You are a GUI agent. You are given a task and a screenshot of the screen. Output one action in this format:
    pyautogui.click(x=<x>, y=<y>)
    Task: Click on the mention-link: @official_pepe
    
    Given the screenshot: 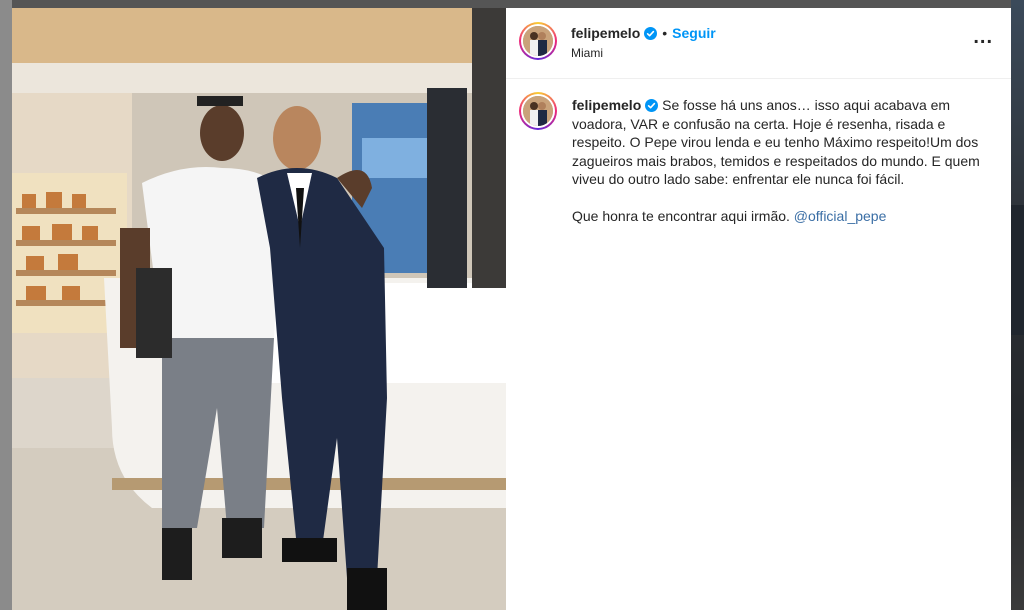 What is the action you would take?
    pyautogui.click(x=840, y=216)
    